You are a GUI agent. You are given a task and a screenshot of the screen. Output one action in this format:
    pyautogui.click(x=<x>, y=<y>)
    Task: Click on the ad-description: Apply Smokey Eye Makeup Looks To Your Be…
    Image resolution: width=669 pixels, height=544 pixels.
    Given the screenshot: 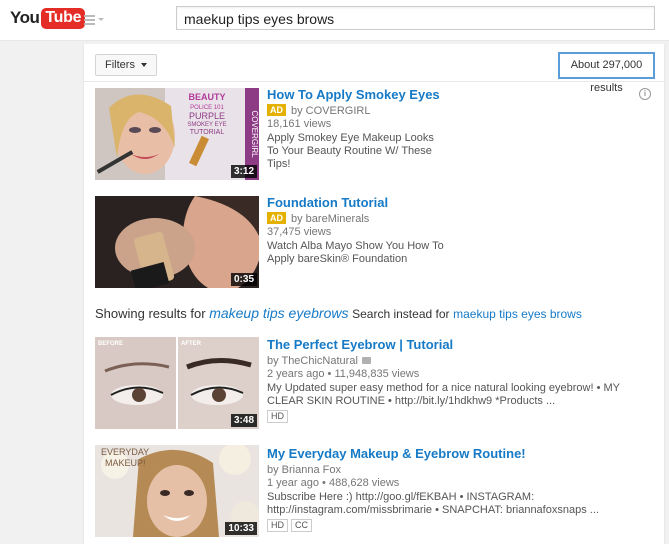 What is the action you would take?
    pyautogui.click(x=350, y=151)
    